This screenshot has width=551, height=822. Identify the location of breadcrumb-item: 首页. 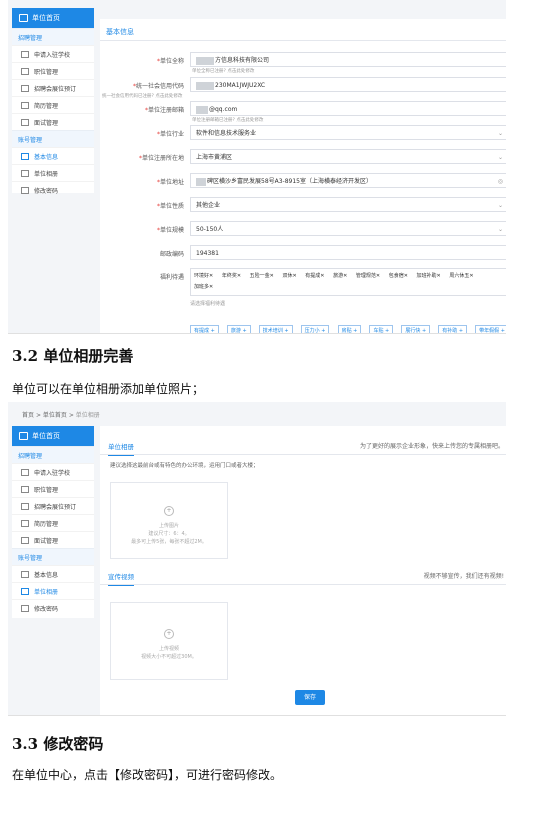
(28, 415).